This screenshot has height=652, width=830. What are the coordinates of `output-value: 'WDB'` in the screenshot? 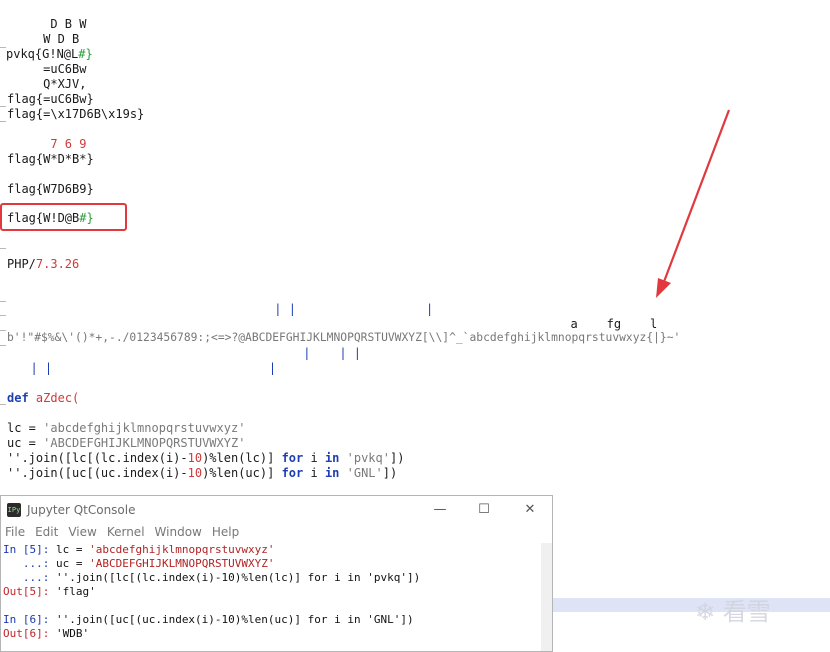 It's located at (72, 633).